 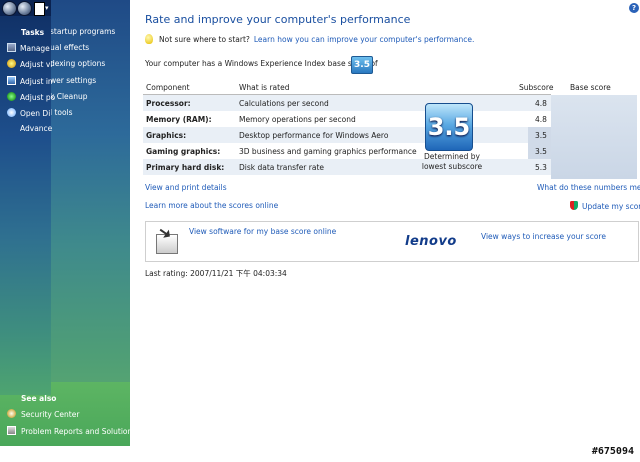 What do you see at coordinates (211, 205) in the screenshot?
I see `learn-more-scores-link: Learn more about the scores online` at bounding box center [211, 205].